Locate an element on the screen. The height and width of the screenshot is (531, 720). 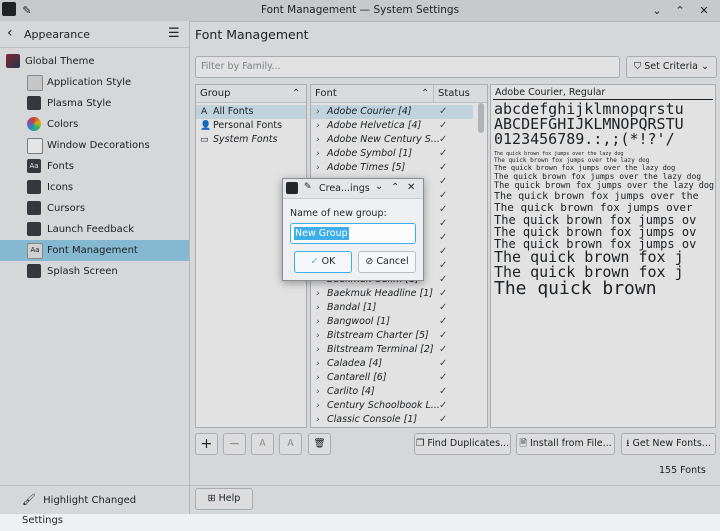
font-list-scrollbar is located at coordinates (481, 118).